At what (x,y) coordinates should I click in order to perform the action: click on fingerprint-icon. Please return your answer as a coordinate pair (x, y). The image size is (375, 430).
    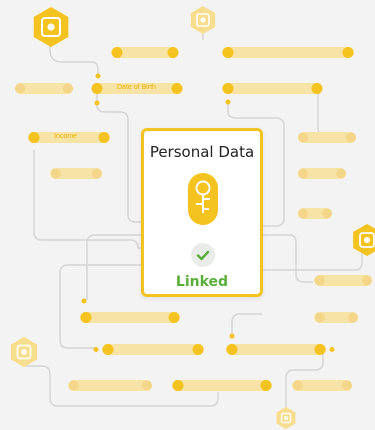
    Looking at the image, I should click on (203, 199).